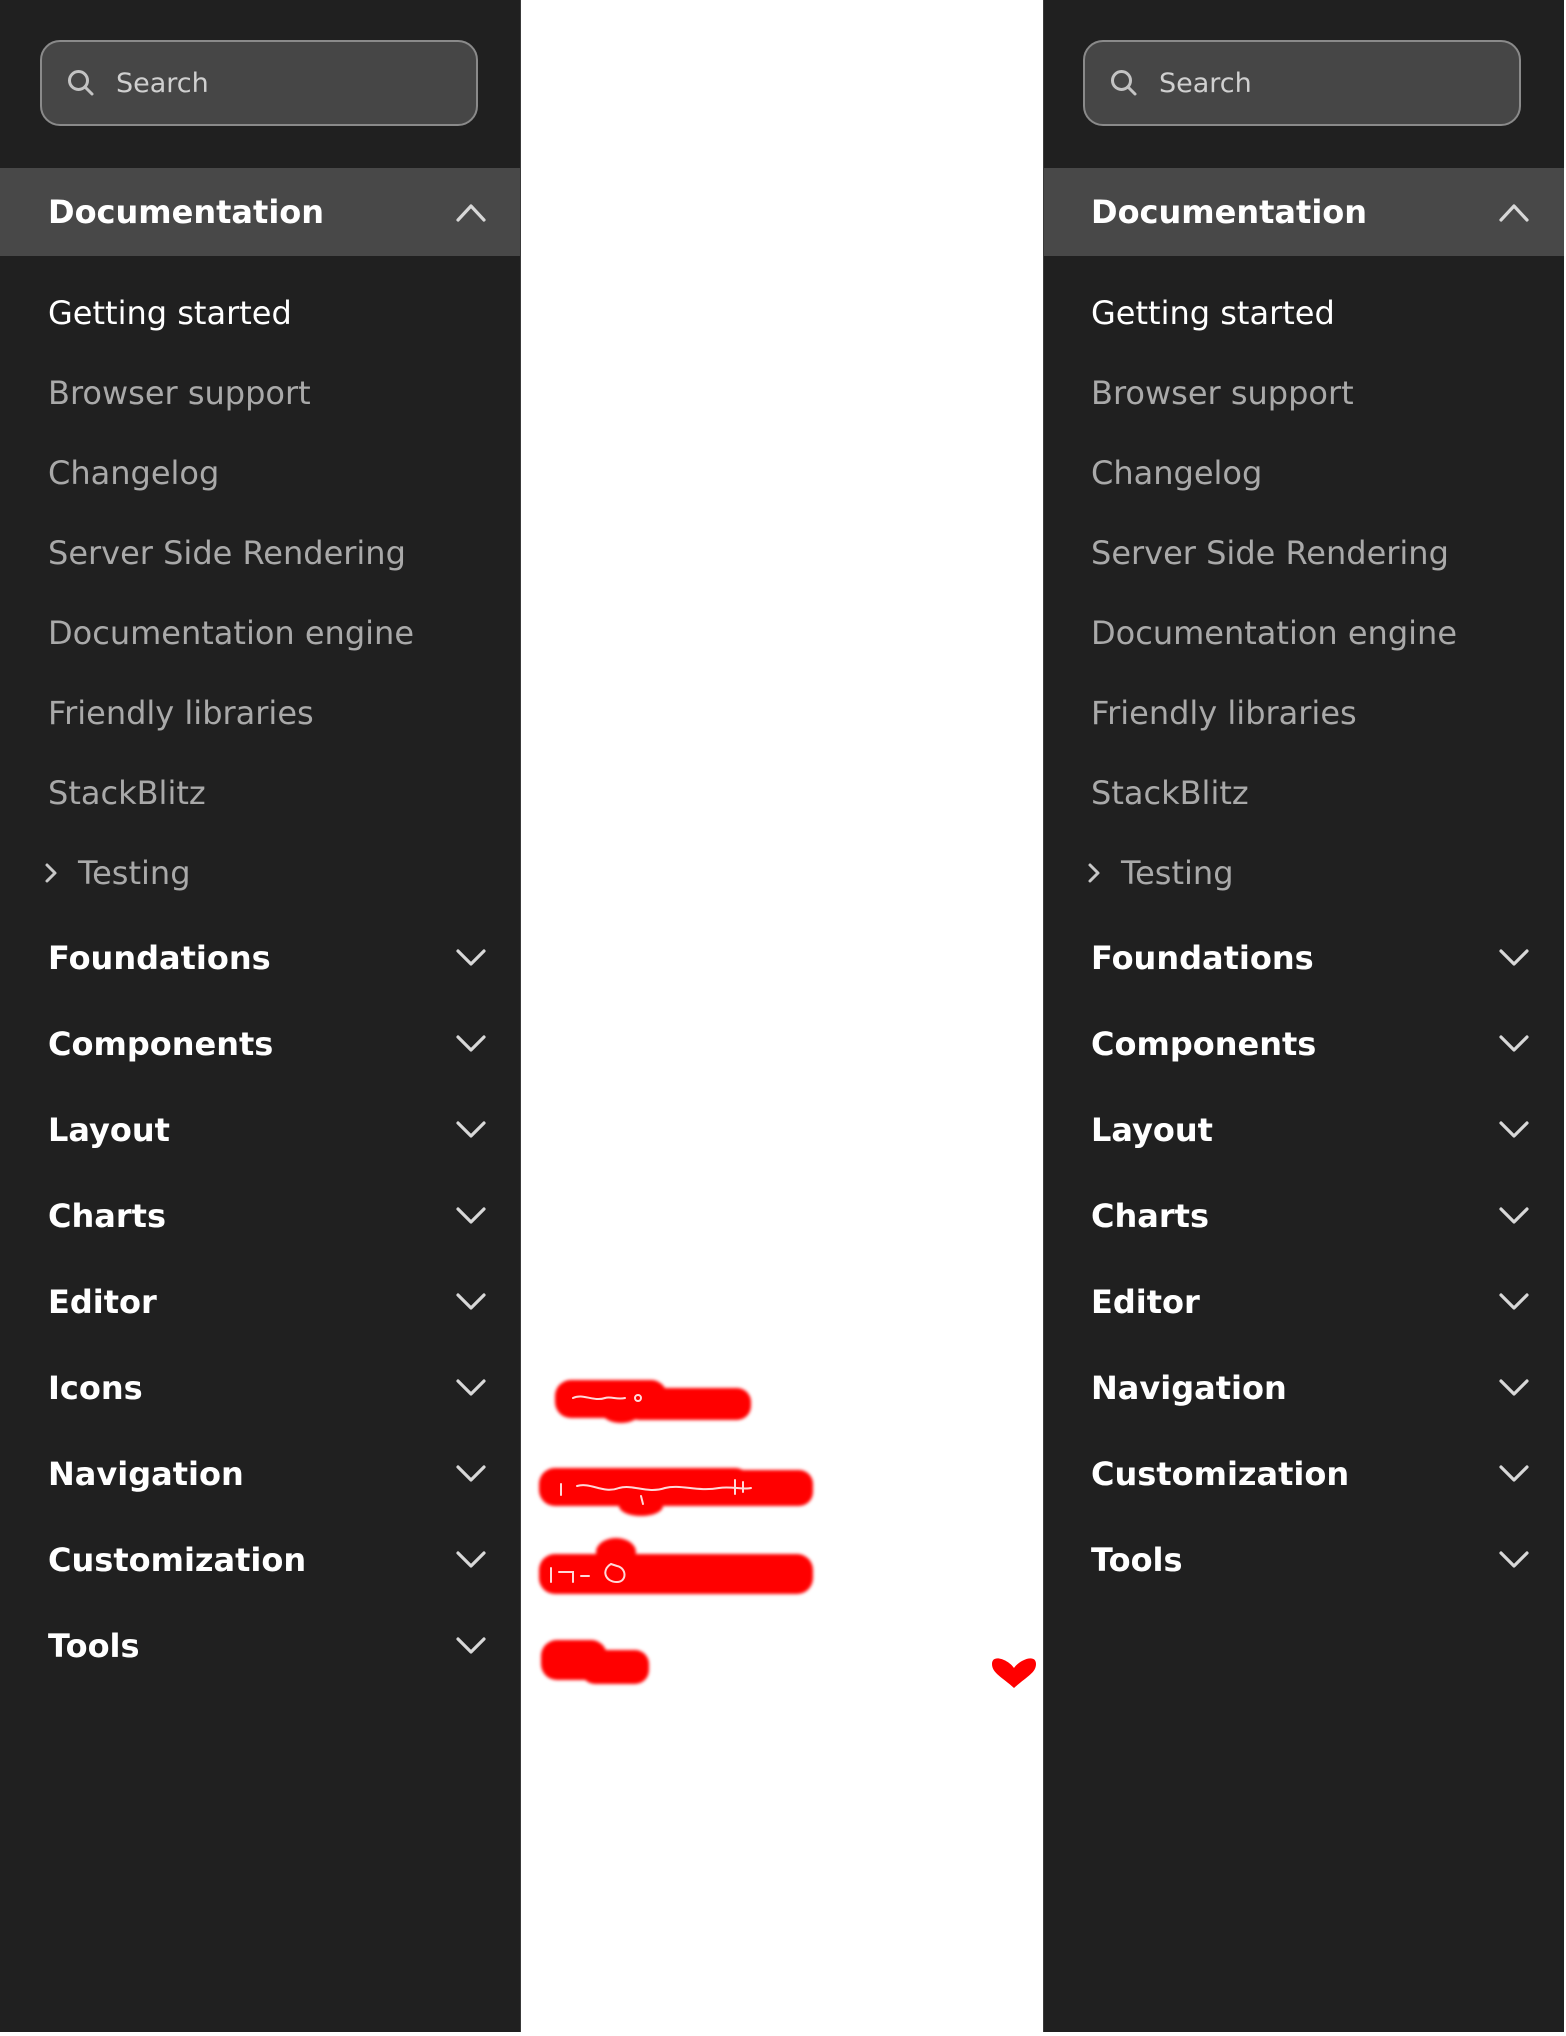  Describe the element at coordinates (260, 1388) in the screenshot. I see `section-icons: Icons` at that location.